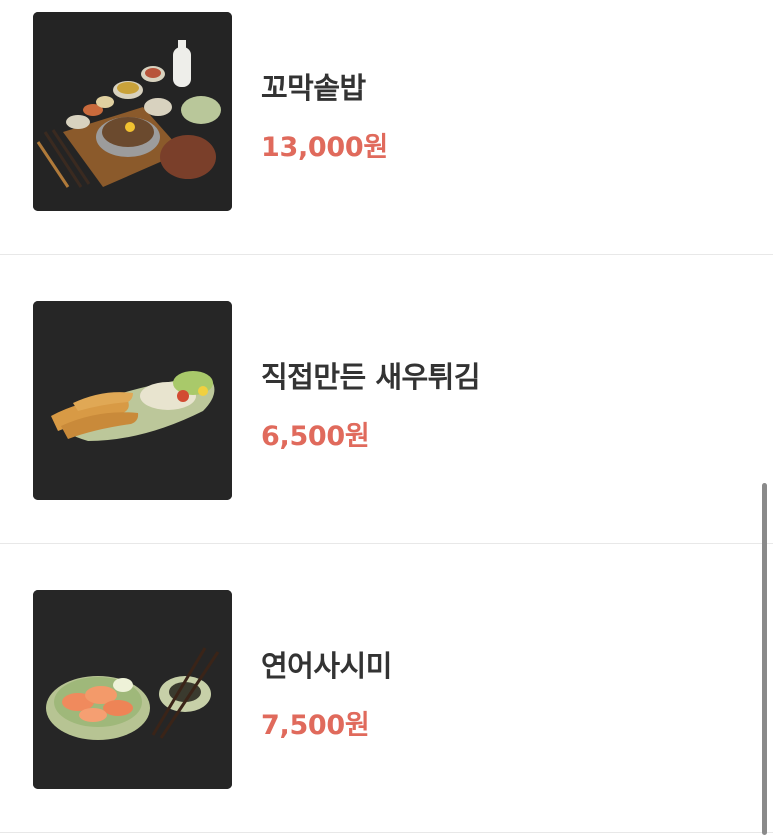 This screenshot has height=835, width=773. I want to click on salmon-sashimi-photo, so click(132, 689).